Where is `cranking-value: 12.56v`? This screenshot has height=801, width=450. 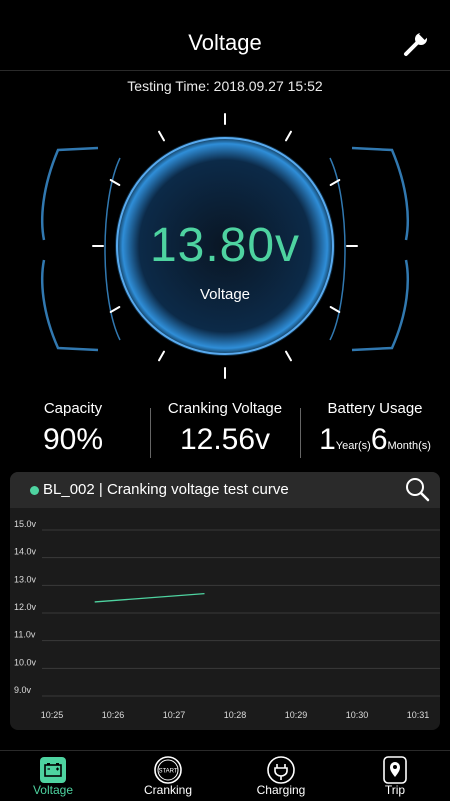 cranking-value: 12.56v is located at coordinates (225, 439).